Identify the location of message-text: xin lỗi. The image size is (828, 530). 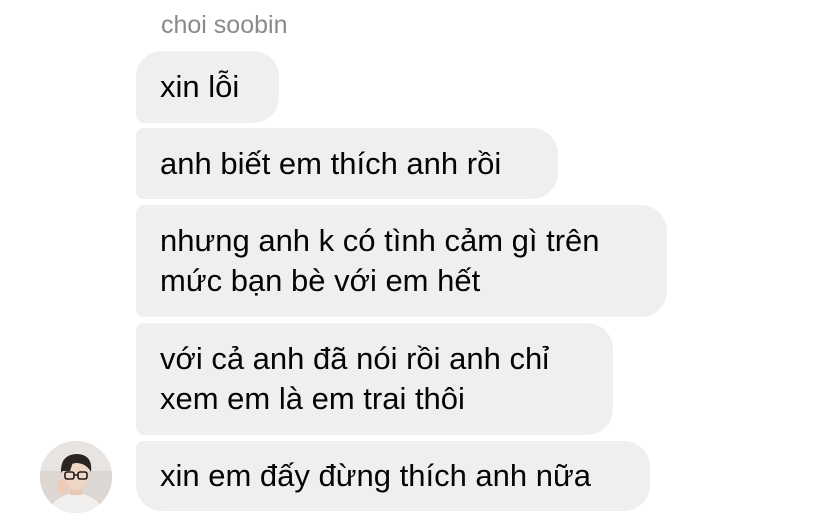
(199, 87).